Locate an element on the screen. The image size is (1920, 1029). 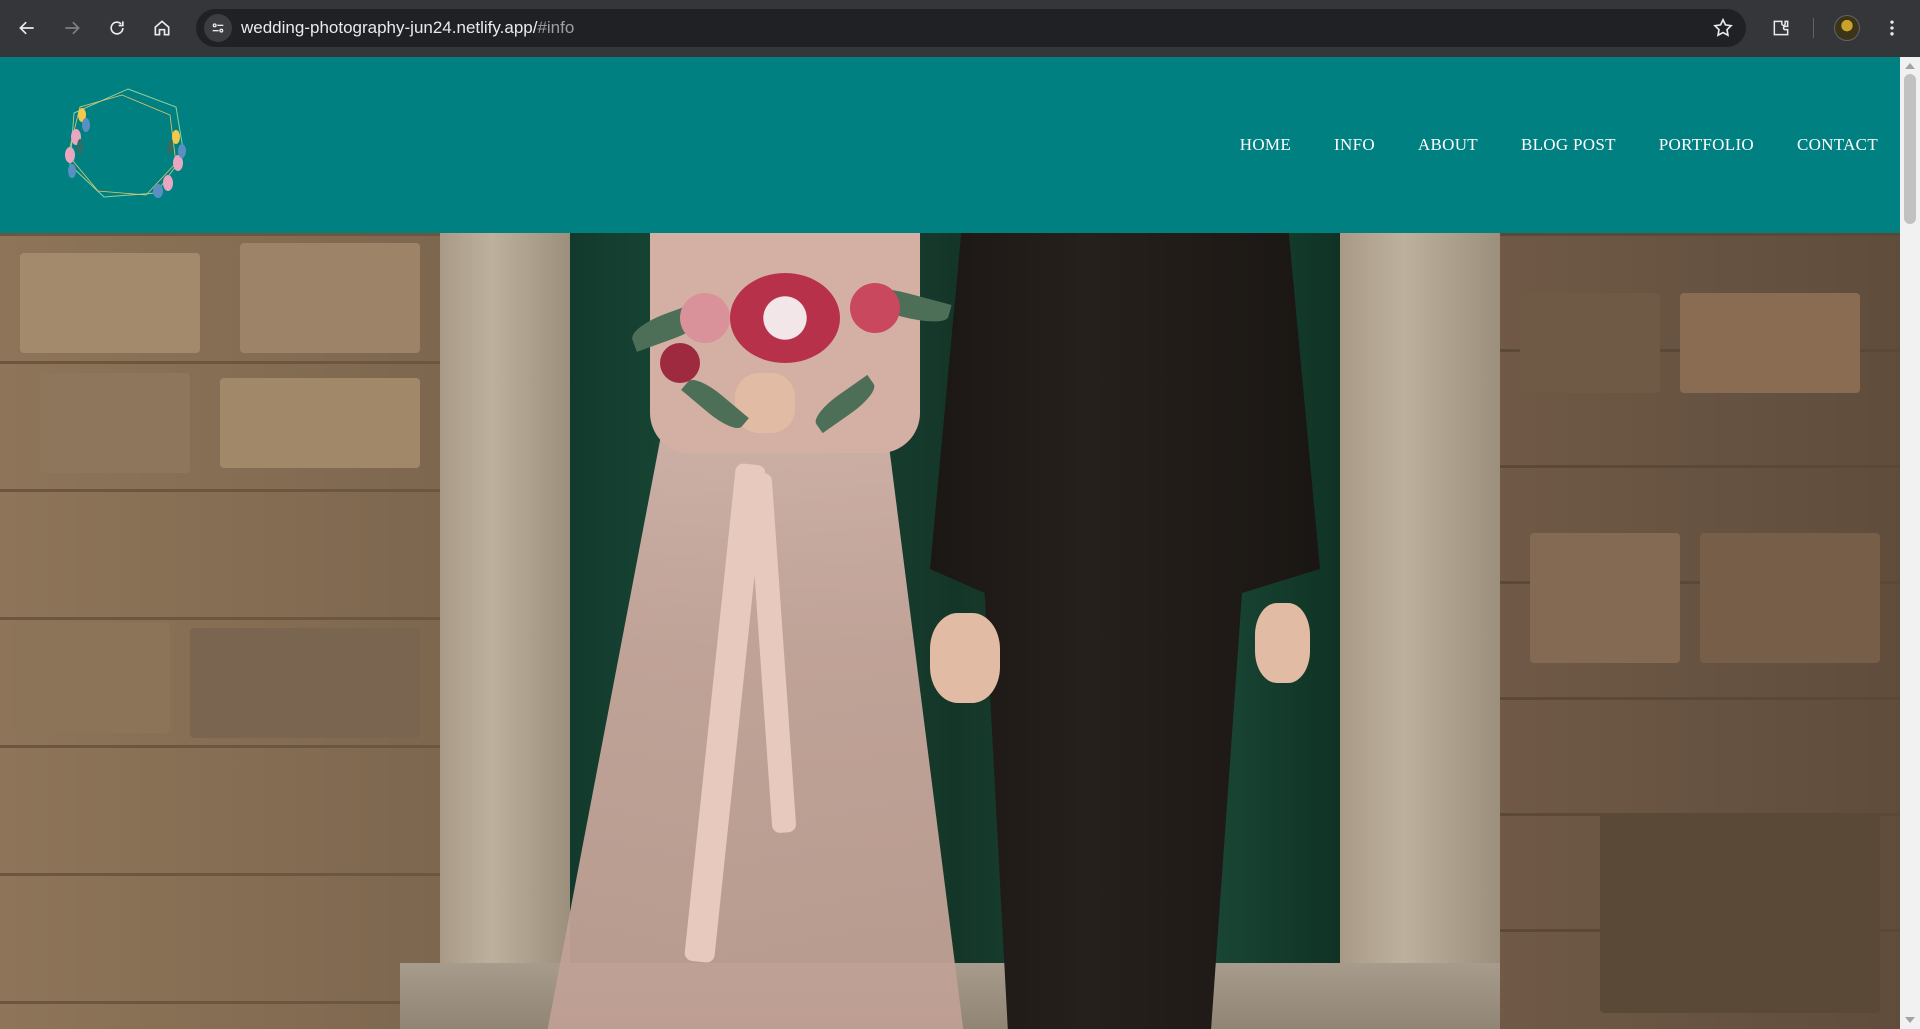
bridal-bouquet is located at coordinates (790, 353).